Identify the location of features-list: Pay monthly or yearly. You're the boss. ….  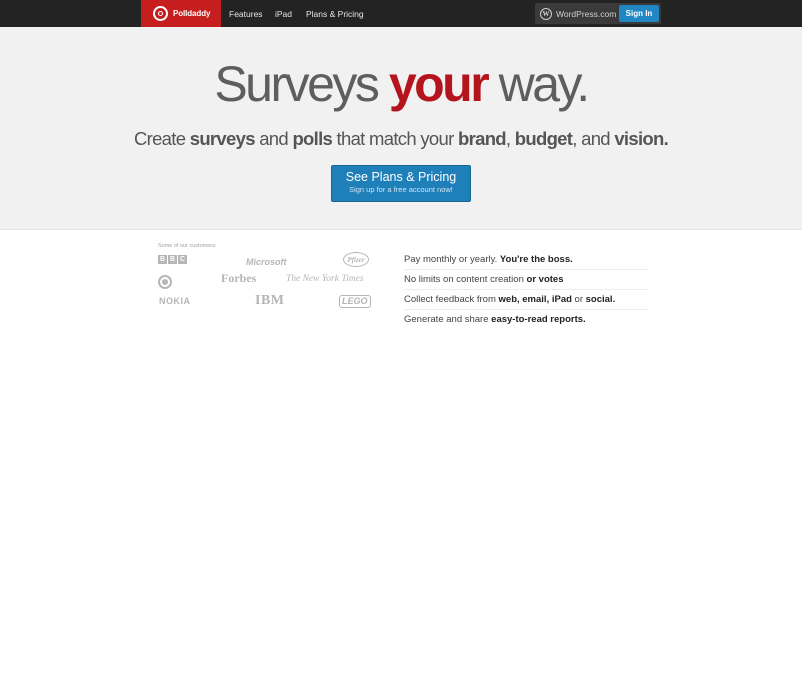
(526, 289).